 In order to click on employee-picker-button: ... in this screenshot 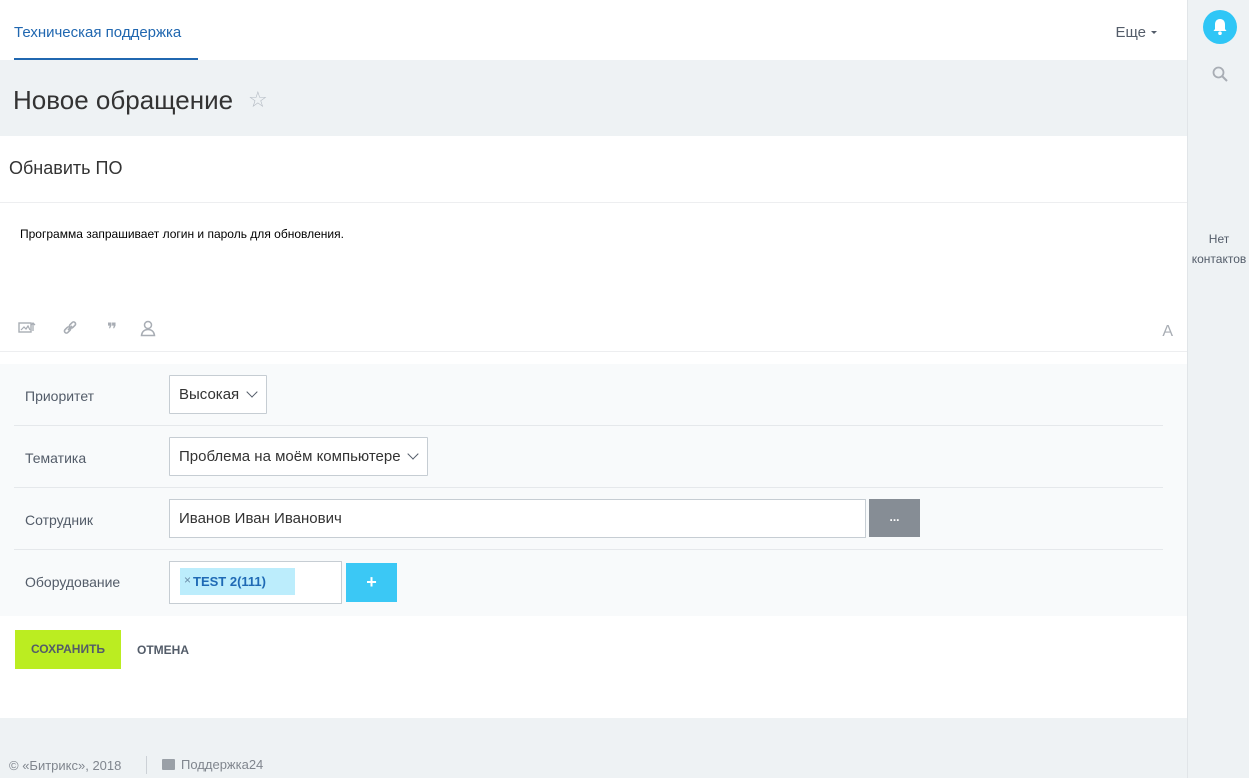, I will do `click(894, 518)`.